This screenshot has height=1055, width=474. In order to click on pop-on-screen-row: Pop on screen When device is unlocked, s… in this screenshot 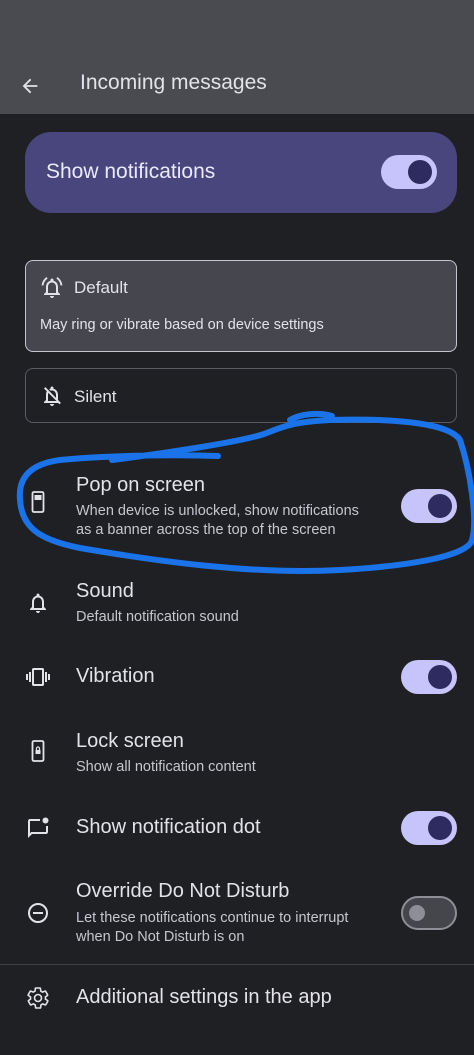, I will do `click(237, 510)`.